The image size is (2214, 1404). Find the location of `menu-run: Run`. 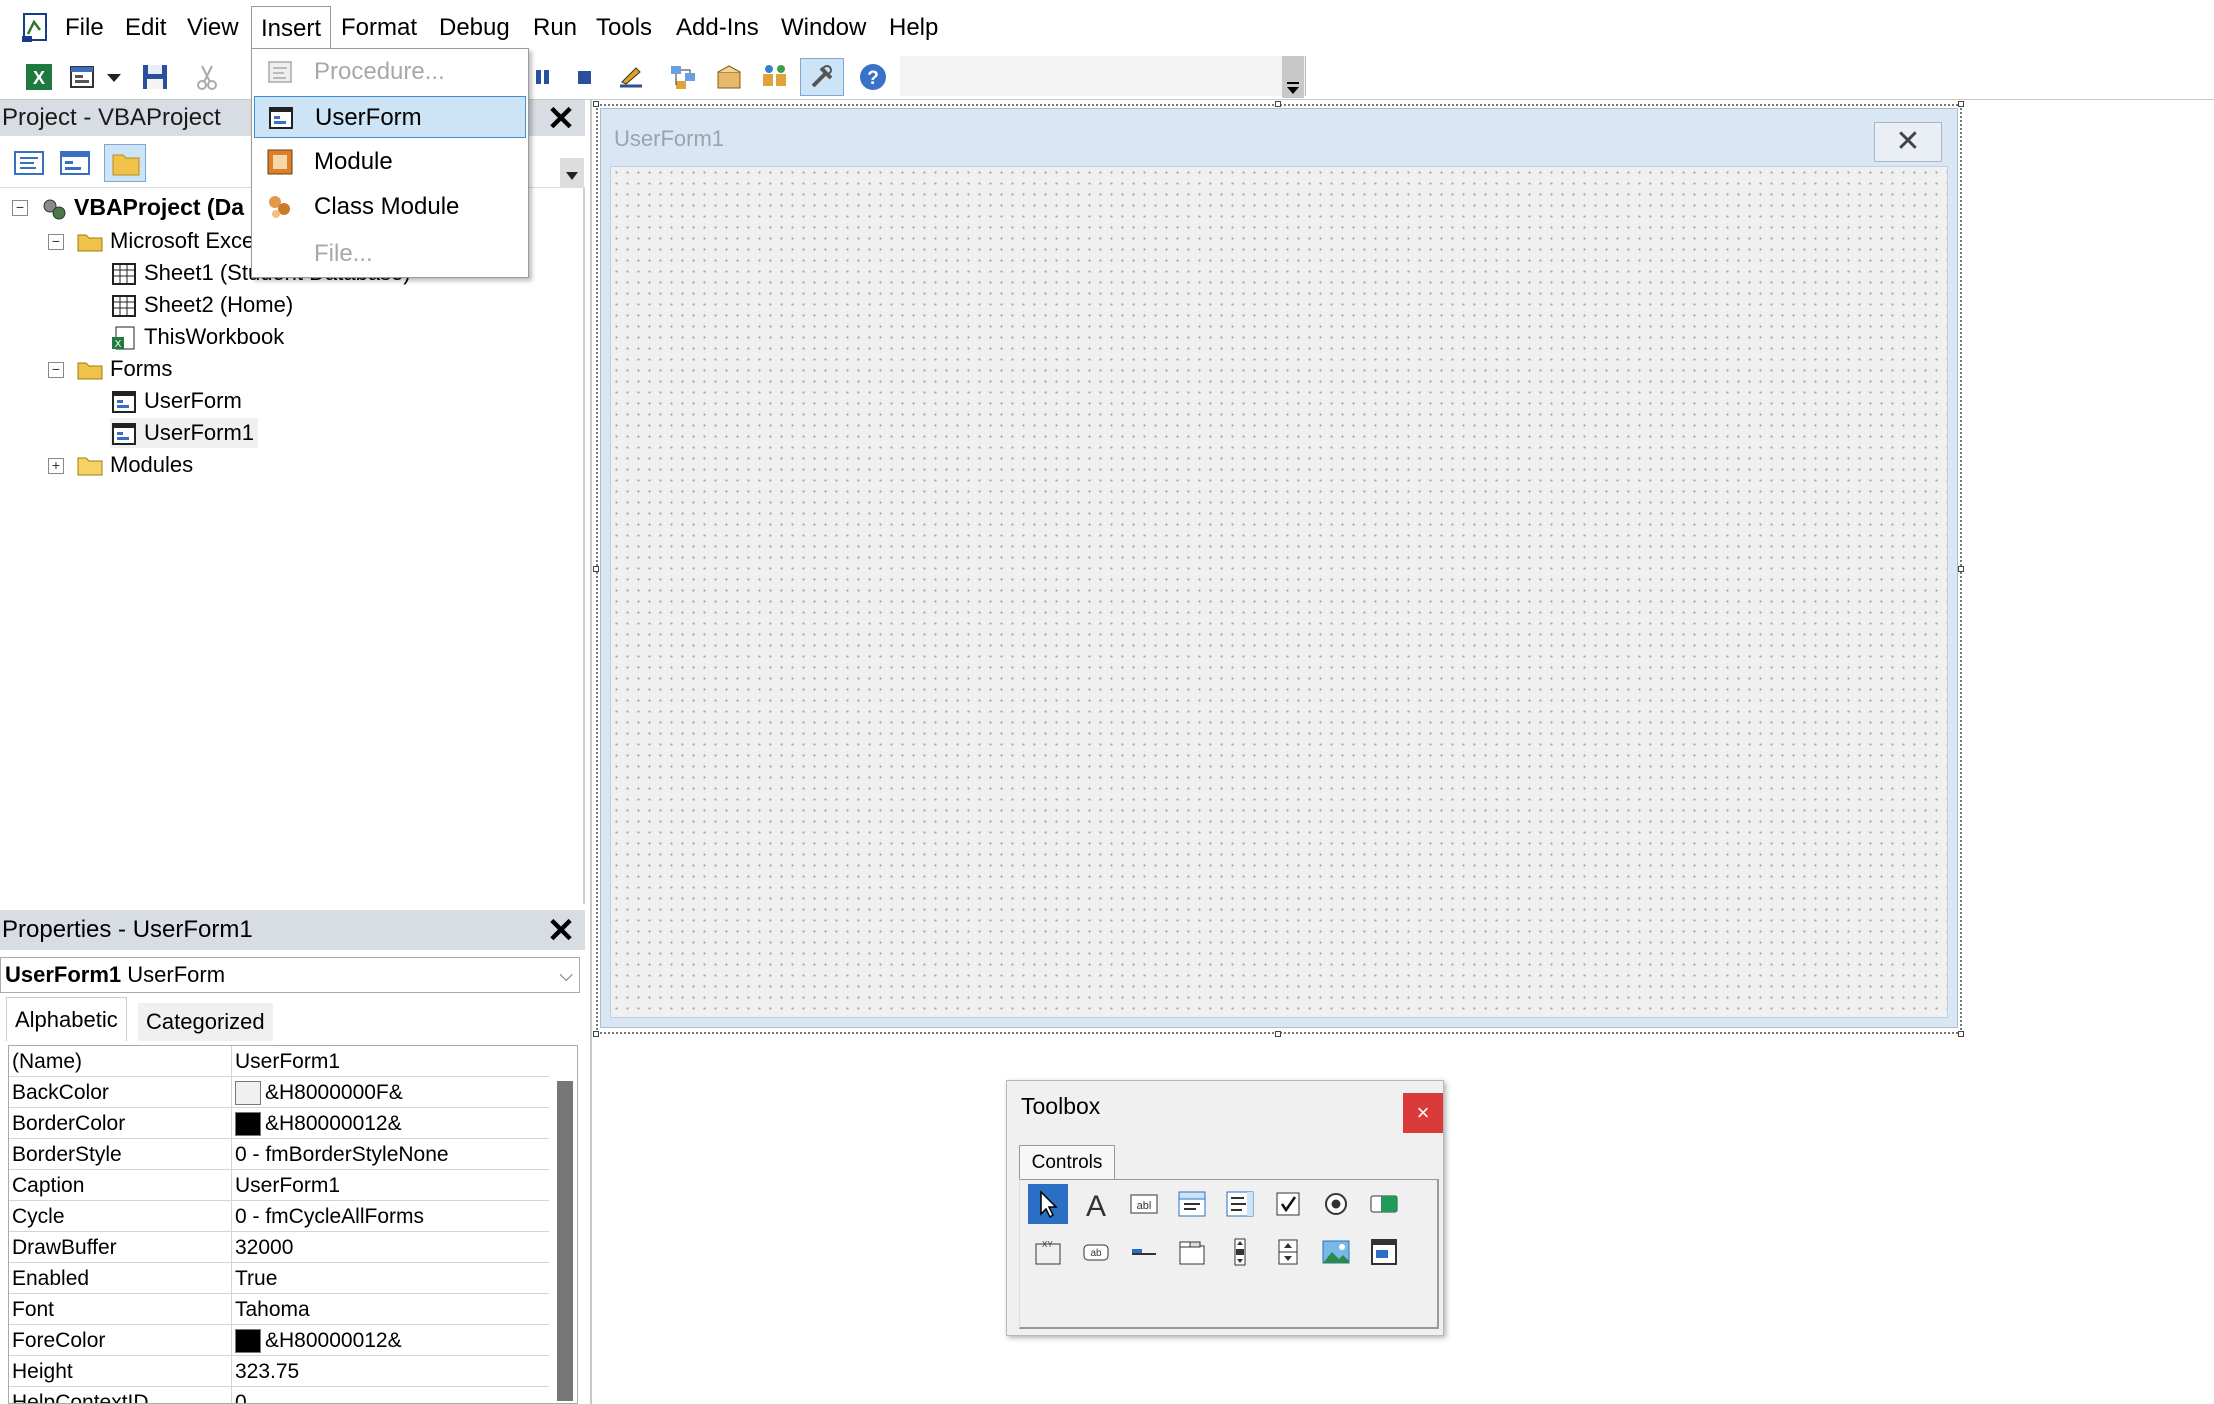

menu-run: Run is located at coordinates (555, 28).